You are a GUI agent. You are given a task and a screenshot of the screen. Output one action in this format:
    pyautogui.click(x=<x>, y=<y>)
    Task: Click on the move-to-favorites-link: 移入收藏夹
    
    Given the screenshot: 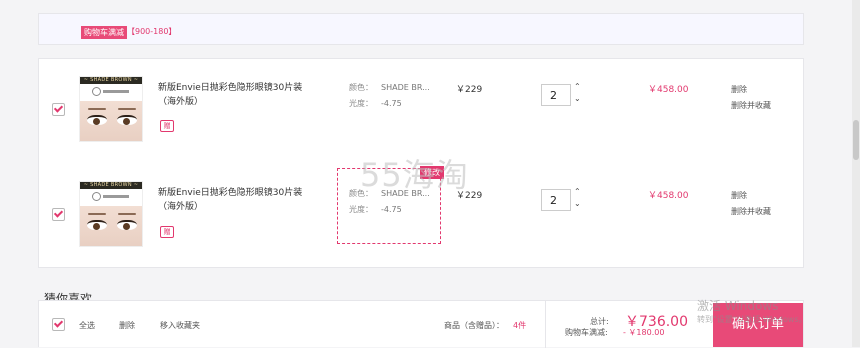 What is the action you would take?
    pyautogui.click(x=180, y=325)
    